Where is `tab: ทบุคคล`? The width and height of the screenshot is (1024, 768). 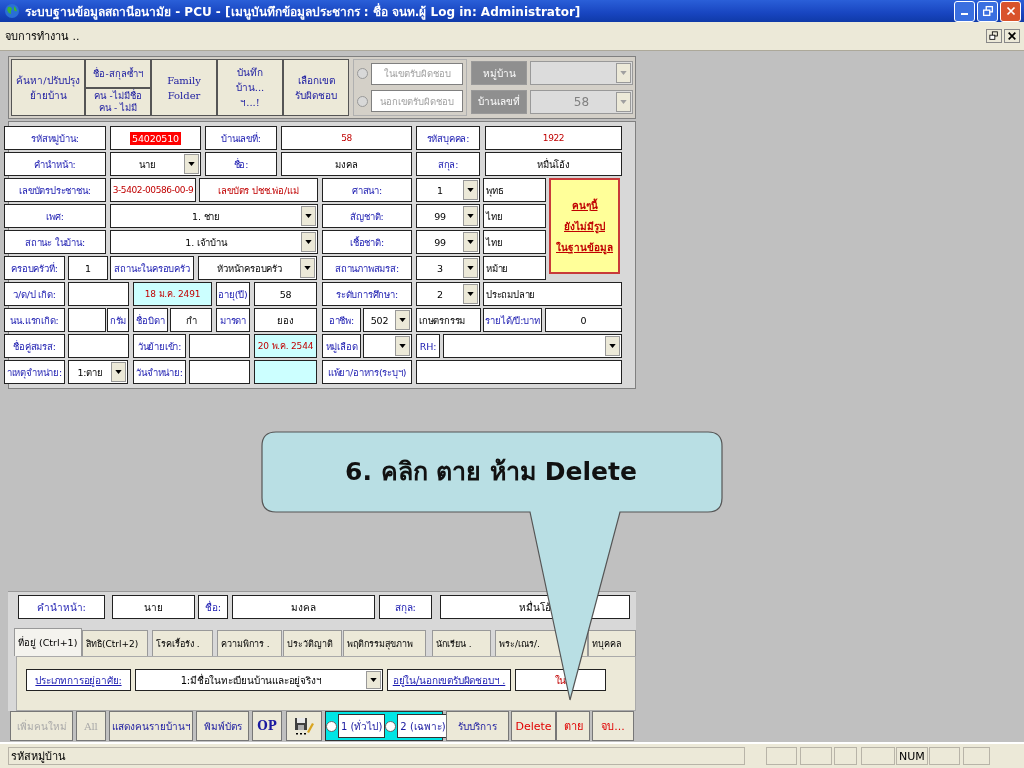 tab: ทบุคคล is located at coordinates (612, 643).